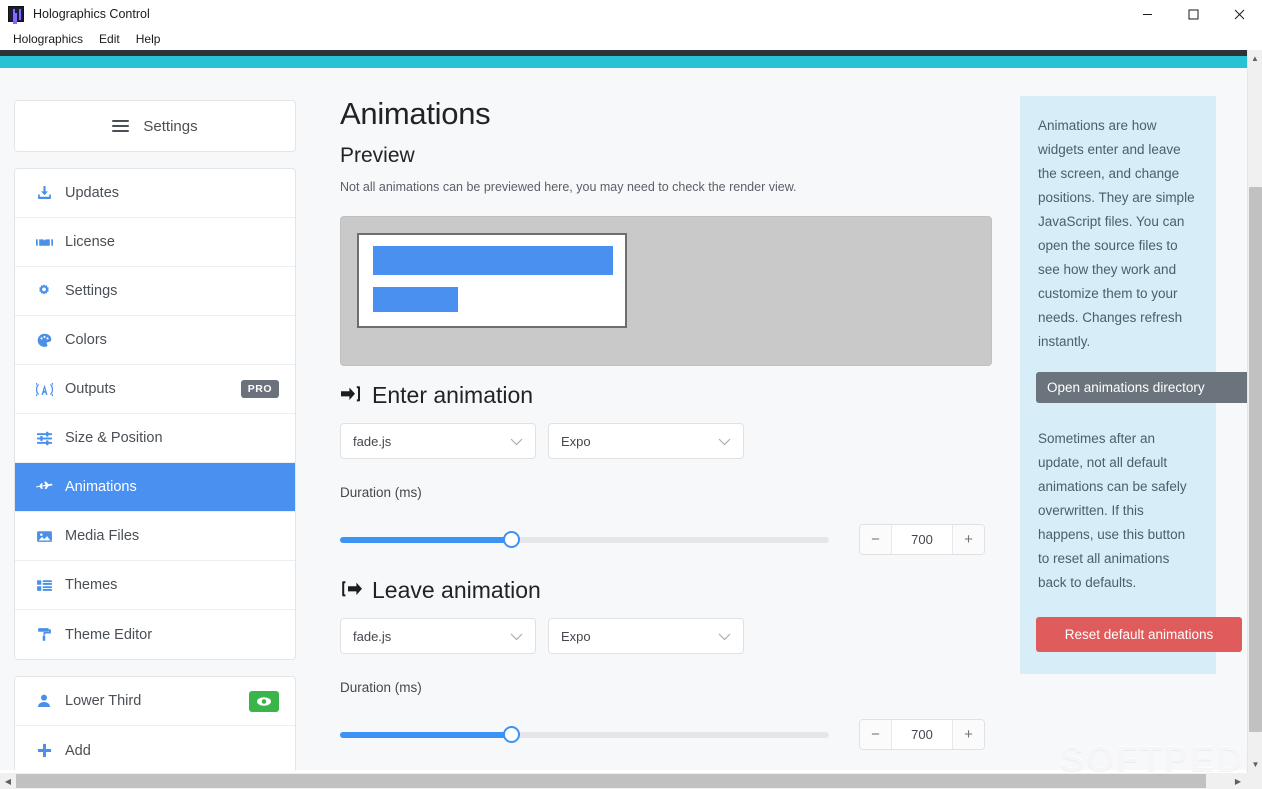 Image resolution: width=1262 pixels, height=789 pixels. I want to click on animation-preview-area, so click(666, 291).